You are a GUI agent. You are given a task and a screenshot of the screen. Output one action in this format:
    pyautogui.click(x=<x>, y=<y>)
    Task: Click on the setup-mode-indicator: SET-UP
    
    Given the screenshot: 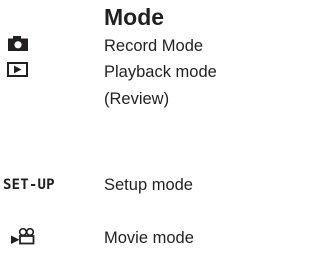 What is the action you would take?
    pyautogui.click(x=29, y=185)
    